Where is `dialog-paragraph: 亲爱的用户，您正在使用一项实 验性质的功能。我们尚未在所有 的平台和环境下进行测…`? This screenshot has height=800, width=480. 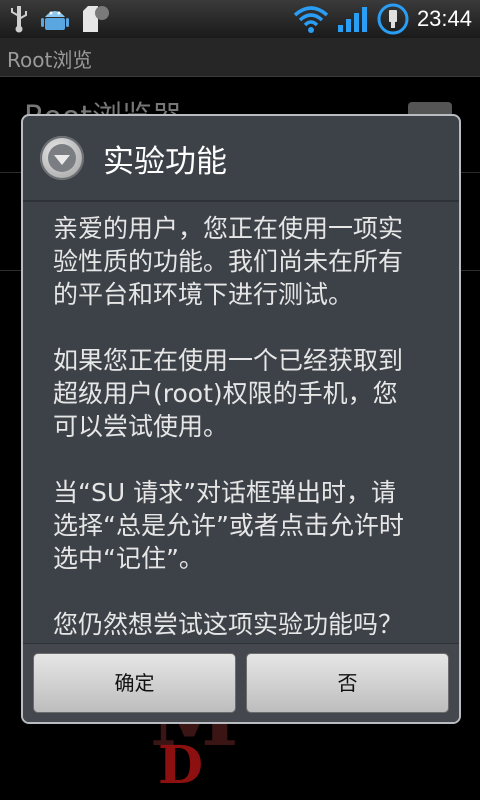
dialog-paragraph: 亲爱的用户，您正在使用一项实 验性质的功能。我们尚未在所有 的平台和环境下进行测… is located at coordinates (228, 261).